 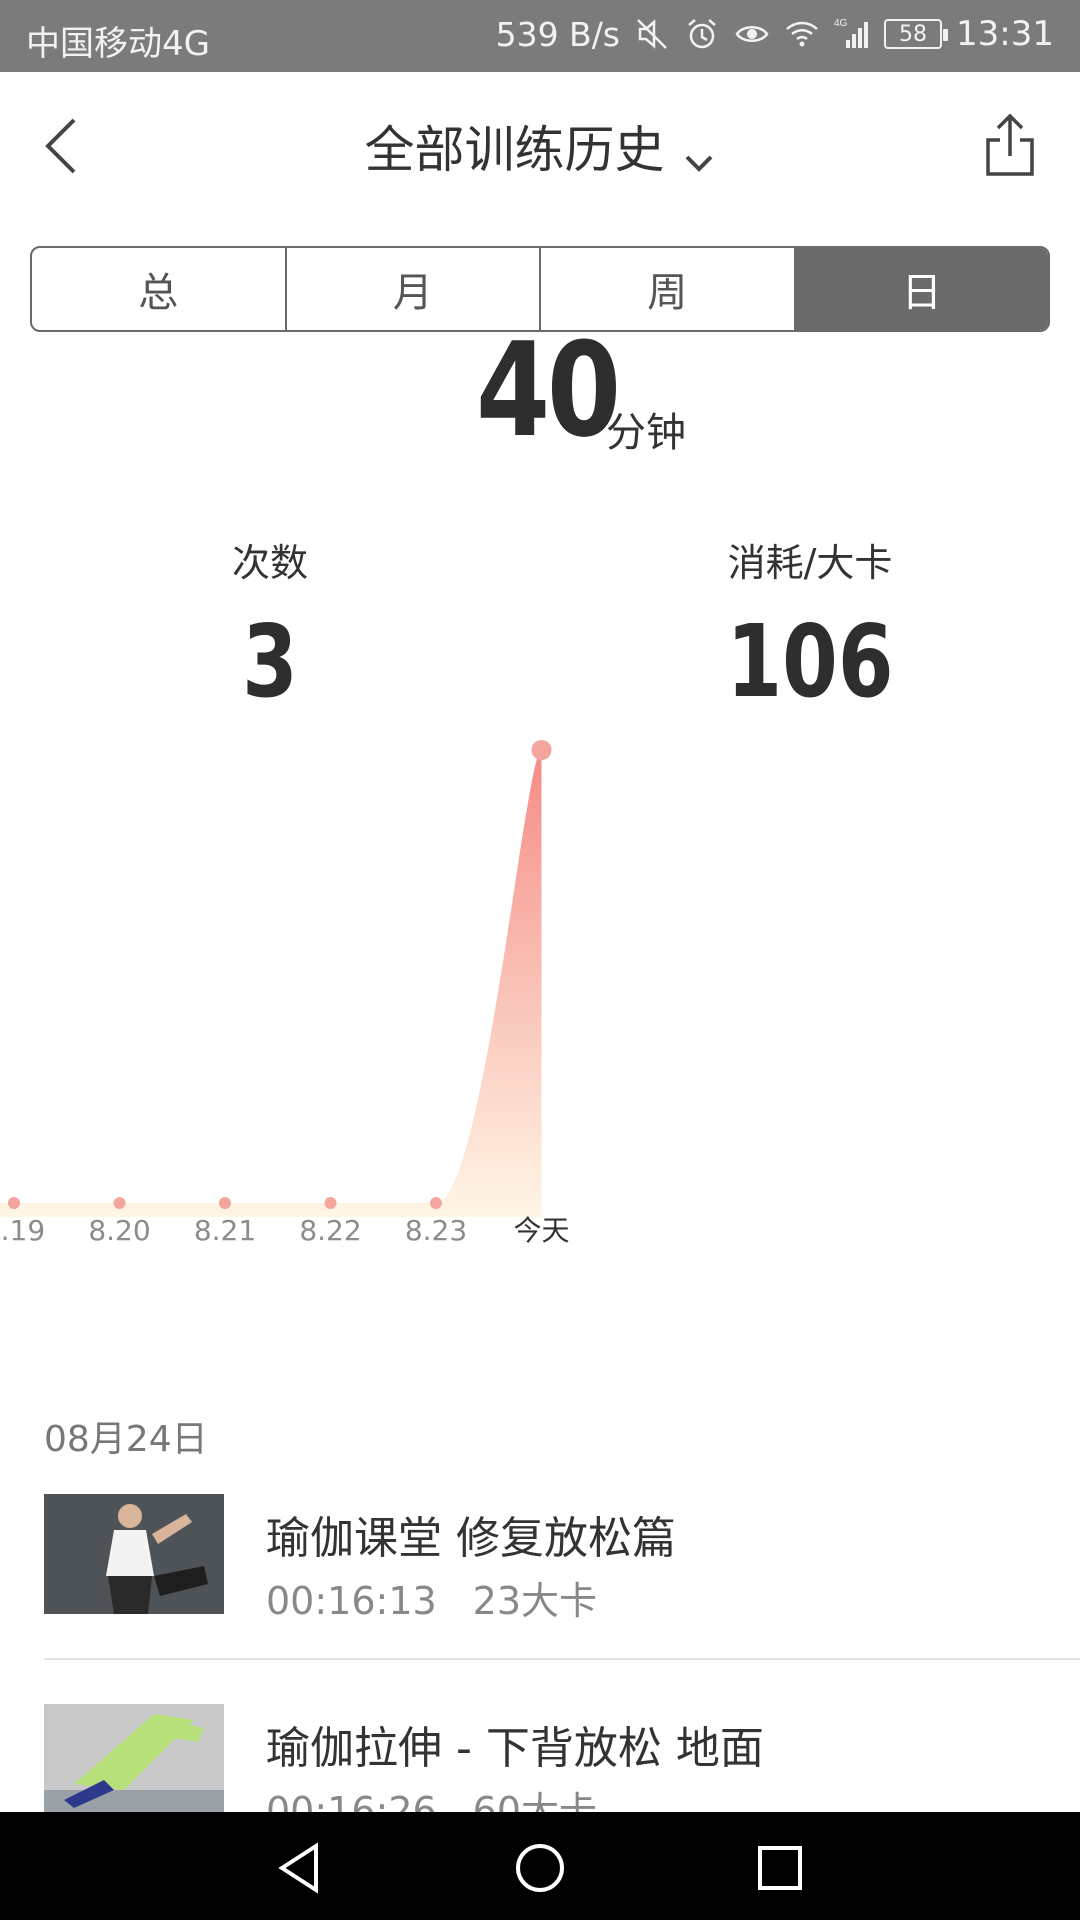 What do you see at coordinates (810, 661) in the screenshot?
I see `calories-value: 106` at bounding box center [810, 661].